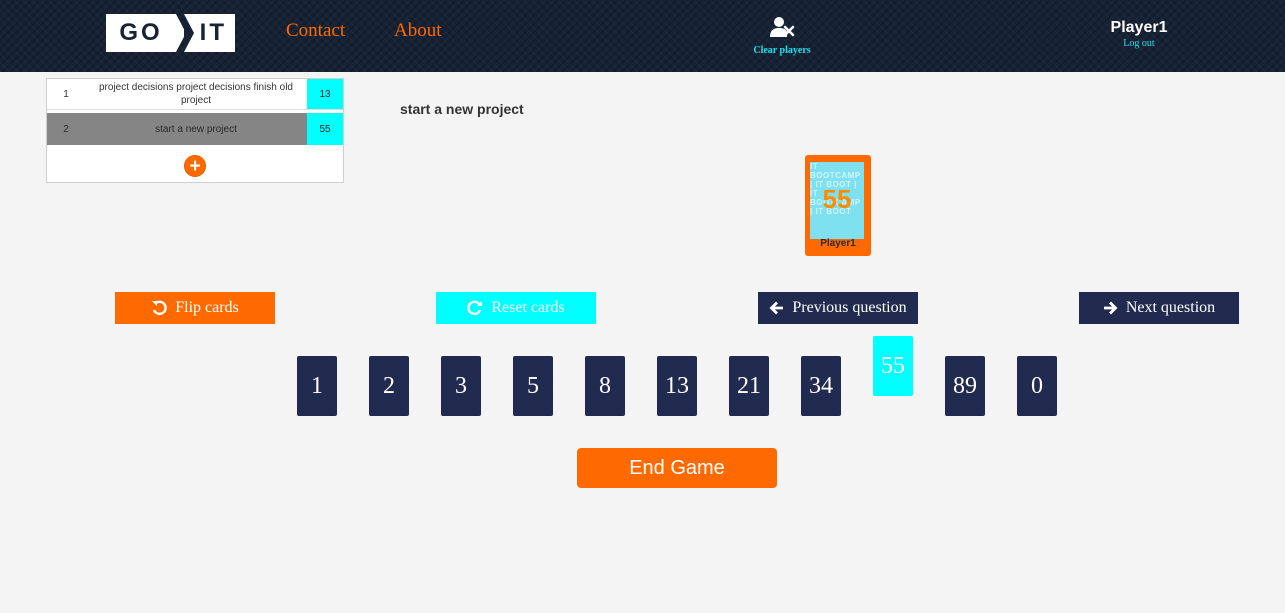  I want to click on reset-cards-button: Reset cards, so click(516, 308).